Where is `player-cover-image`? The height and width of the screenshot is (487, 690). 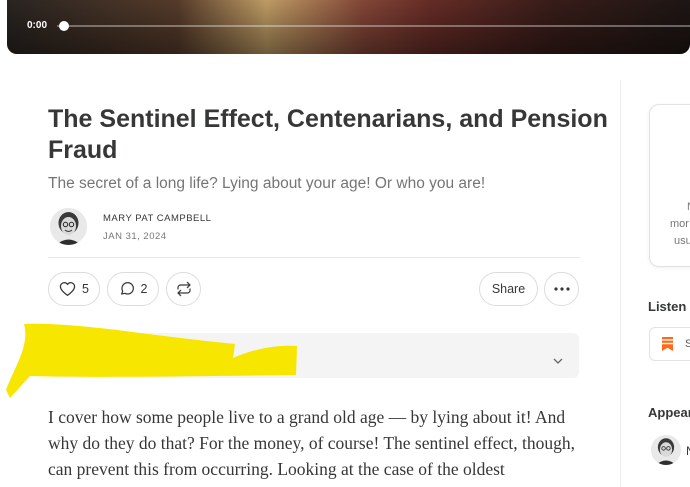 player-cover-image is located at coordinates (348, 27).